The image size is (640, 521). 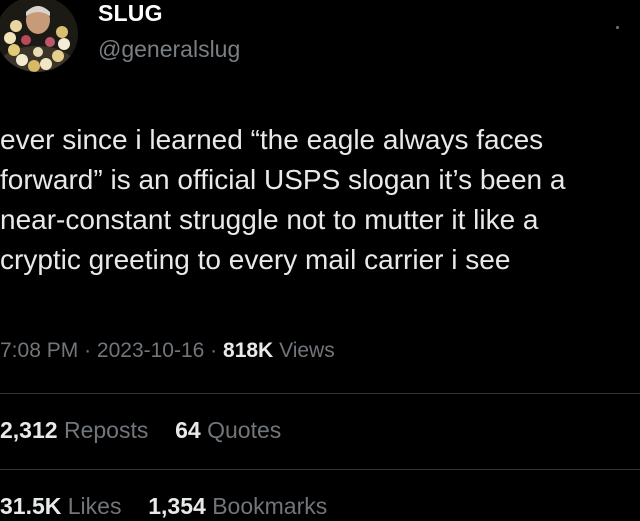 What do you see at coordinates (248, 350) in the screenshot?
I see `views-count: 818K` at bounding box center [248, 350].